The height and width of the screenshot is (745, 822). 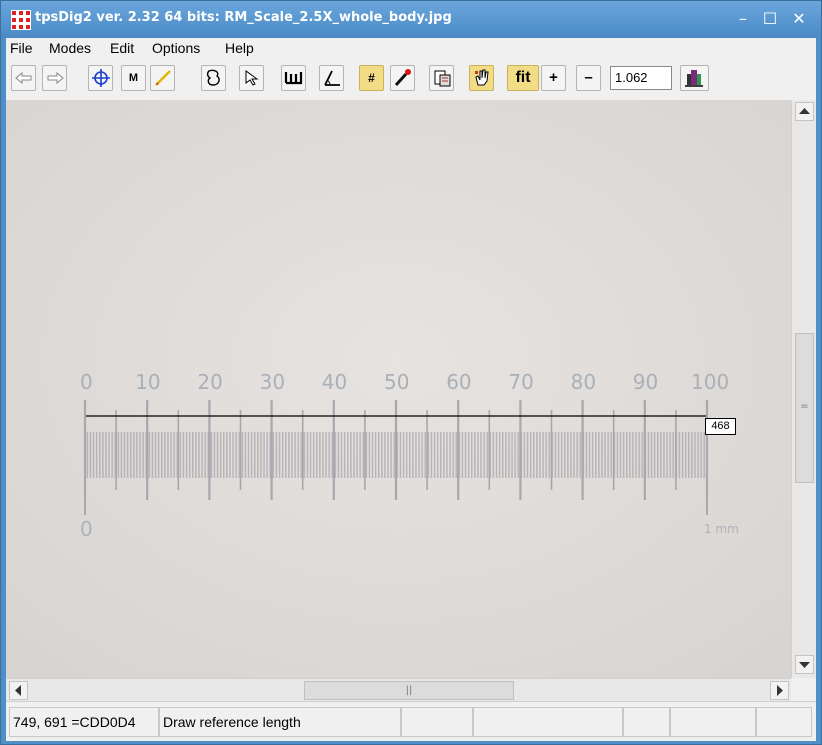 What do you see at coordinates (803, 689) in the screenshot?
I see `scrollbar-corner` at bounding box center [803, 689].